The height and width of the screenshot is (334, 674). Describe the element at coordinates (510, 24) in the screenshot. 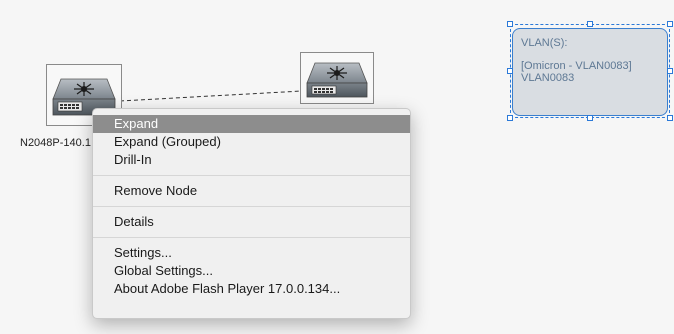

I see `resize-handle-top-left` at that location.